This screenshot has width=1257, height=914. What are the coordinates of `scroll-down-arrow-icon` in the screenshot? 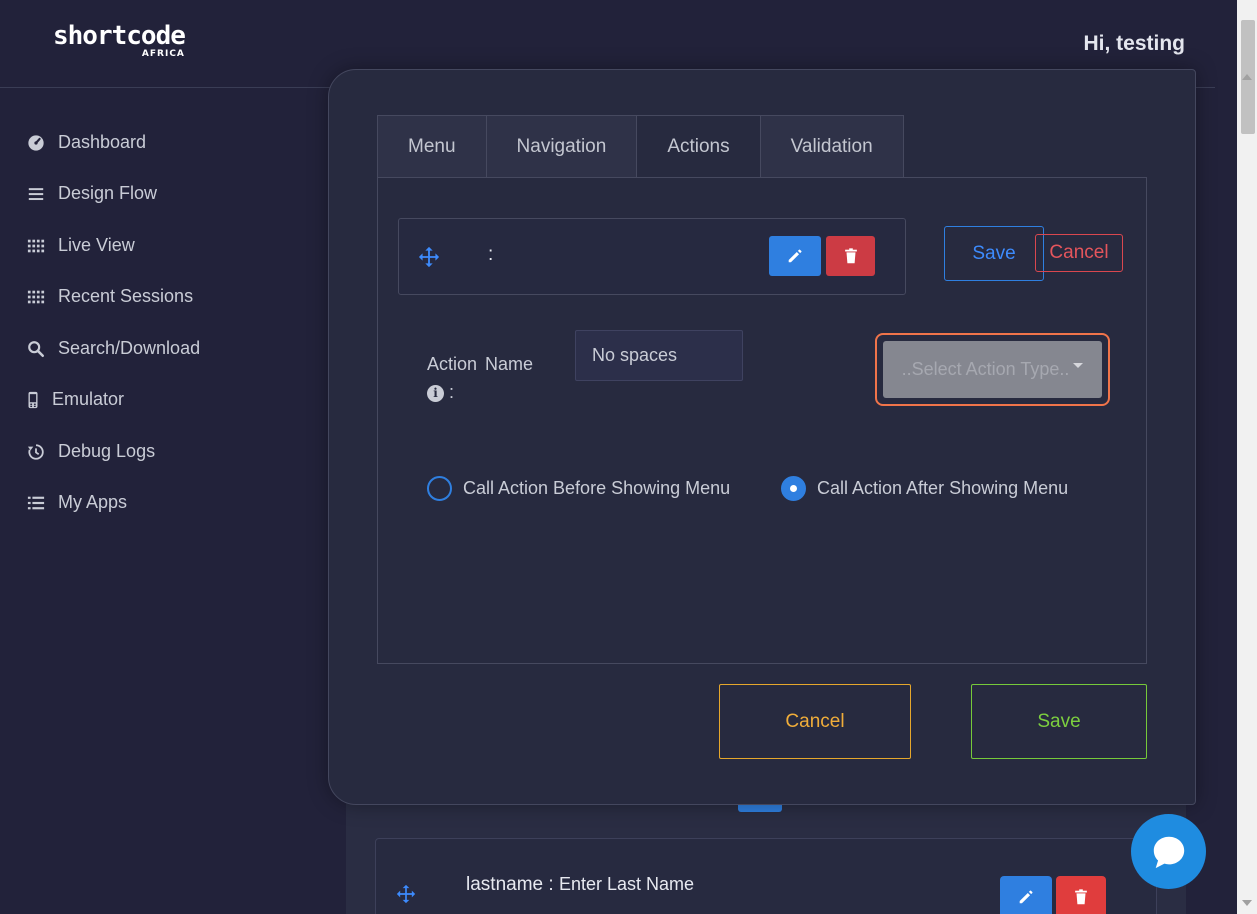 It's located at (1247, 903).